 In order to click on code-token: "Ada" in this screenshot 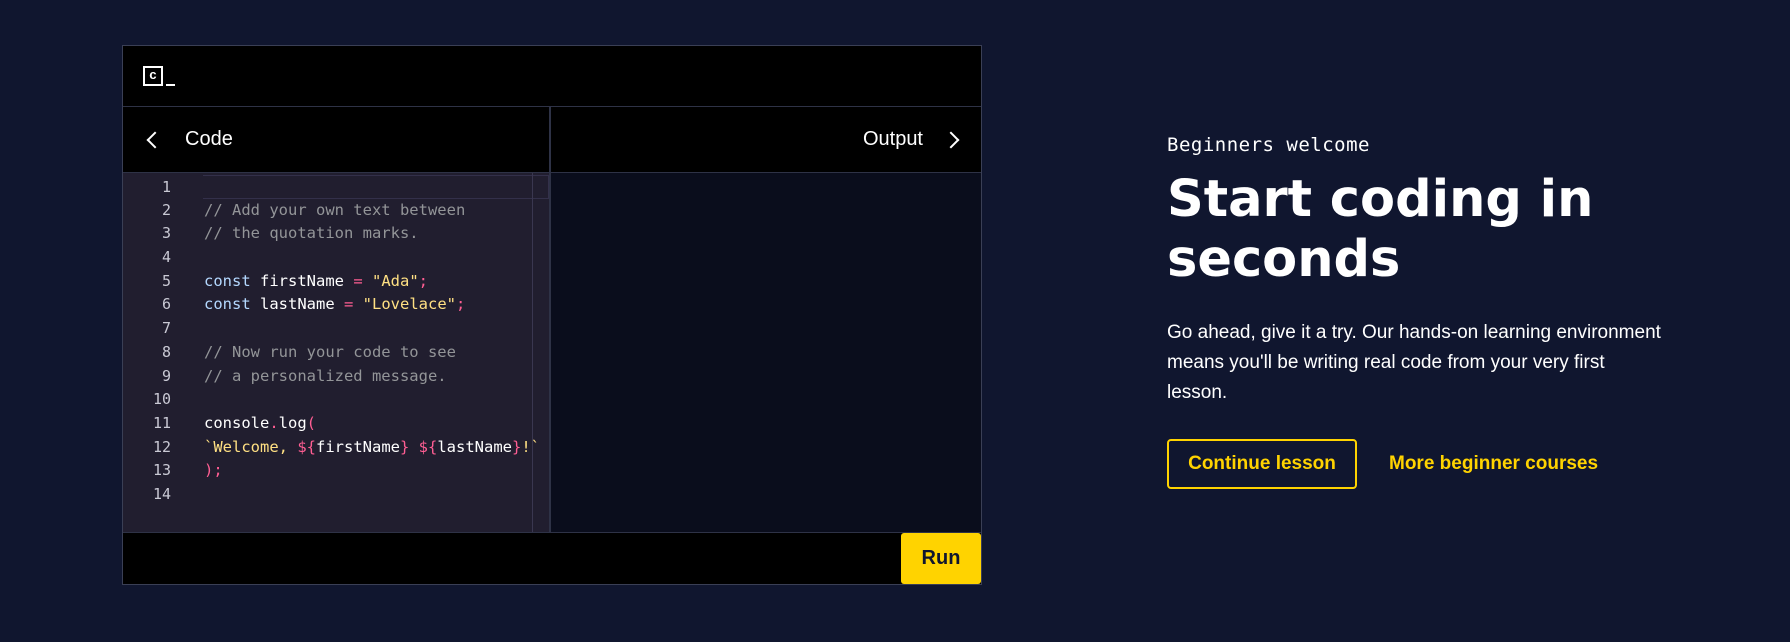, I will do `click(395, 280)`.